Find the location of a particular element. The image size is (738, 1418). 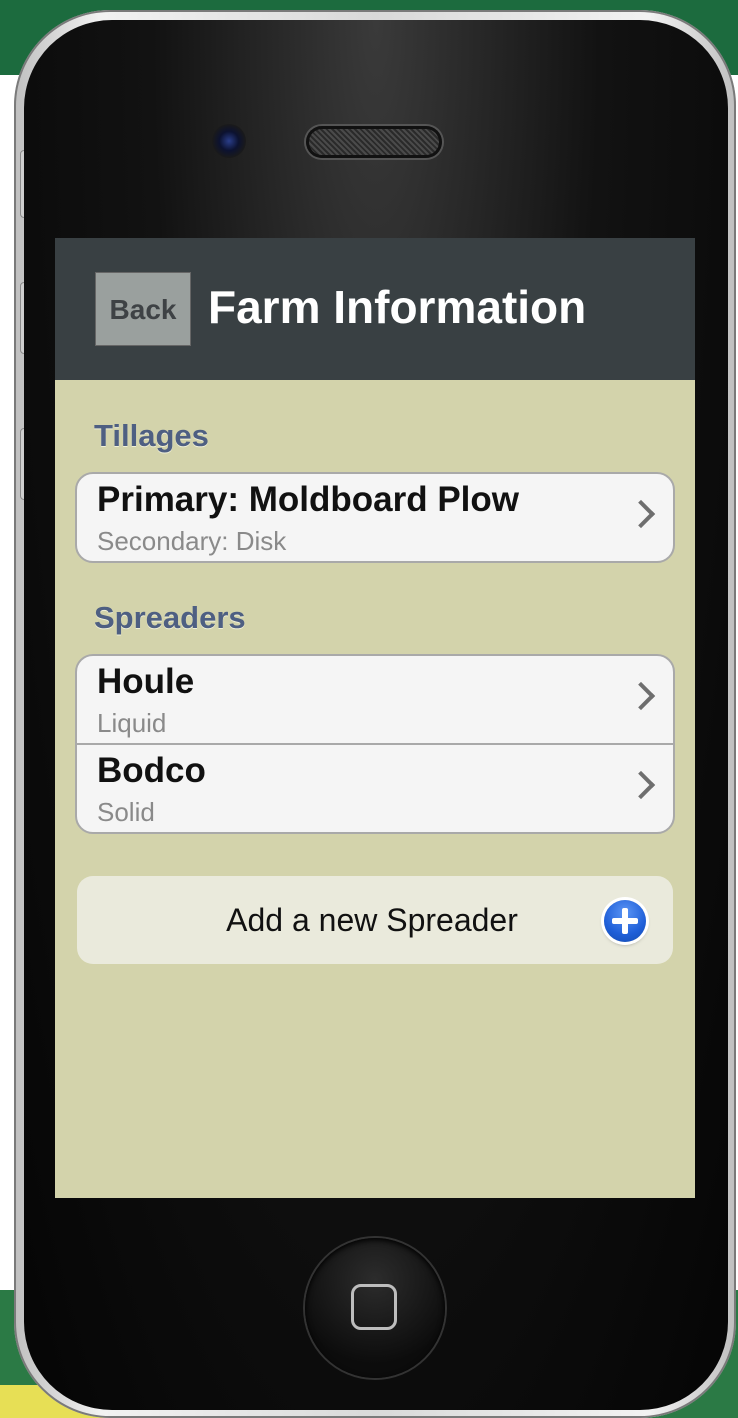

tillage-title: Primary: Moldboard Plow is located at coordinates (308, 499).